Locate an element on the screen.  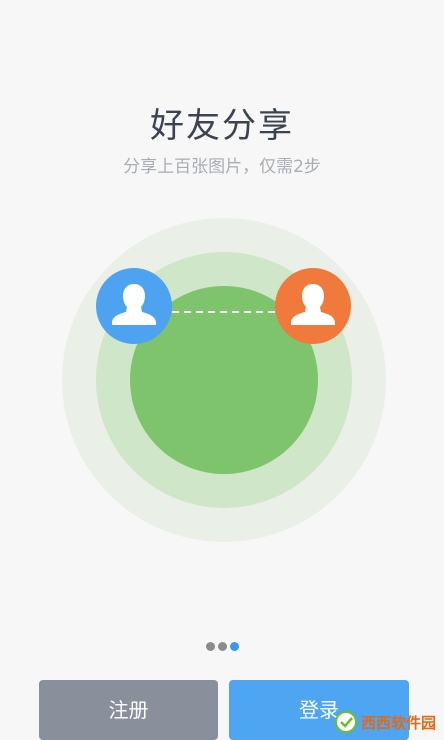
user-avatar-right is located at coordinates (313, 306).